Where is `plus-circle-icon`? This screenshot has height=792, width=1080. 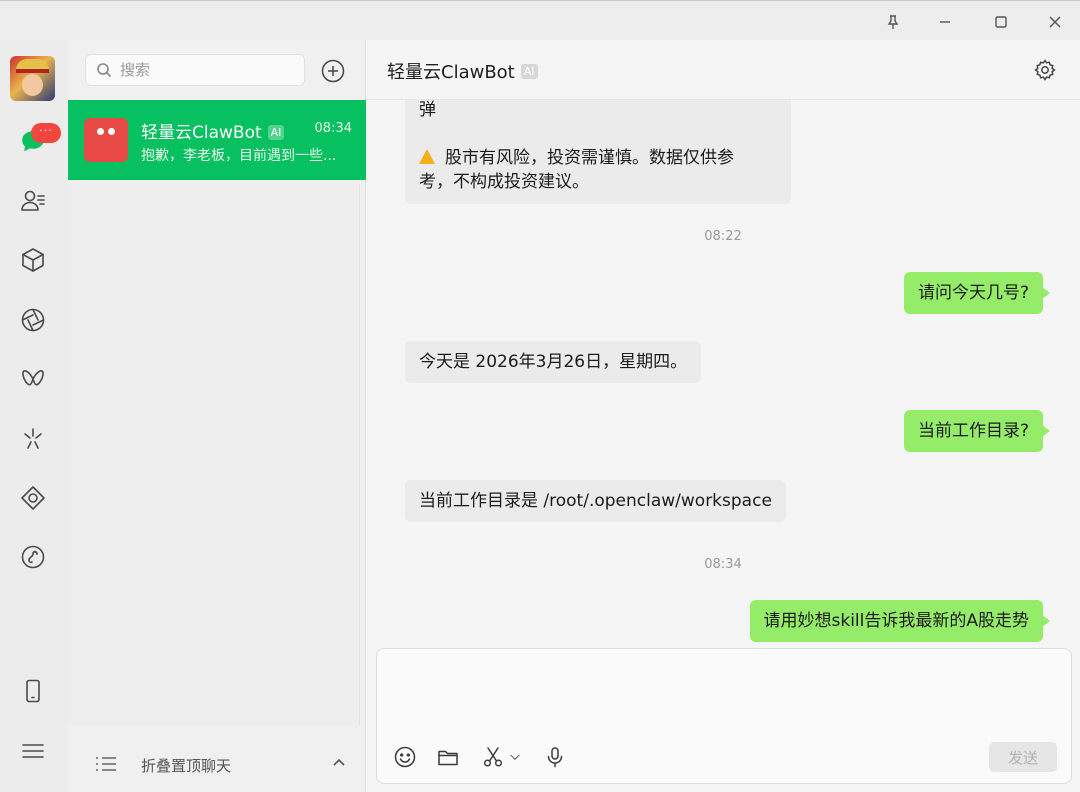
plus-circle-icon is located at coordinates (333, 71).